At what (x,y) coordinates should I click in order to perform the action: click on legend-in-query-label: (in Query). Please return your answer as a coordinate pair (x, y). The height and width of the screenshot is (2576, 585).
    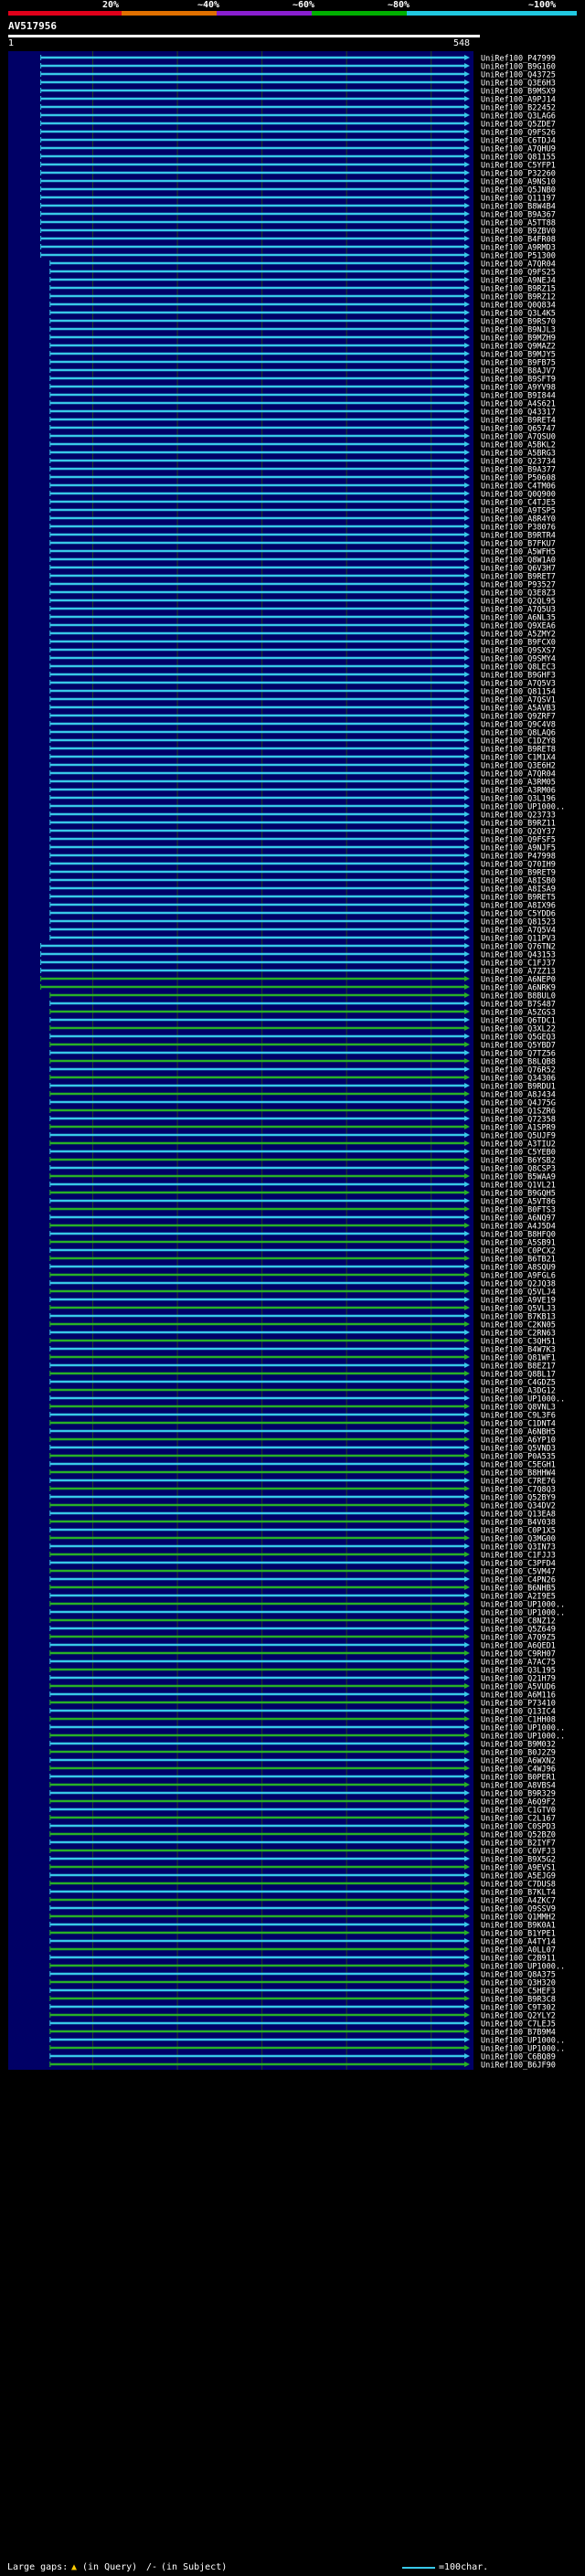
    Looking at the image, I should click on (110, 2567).